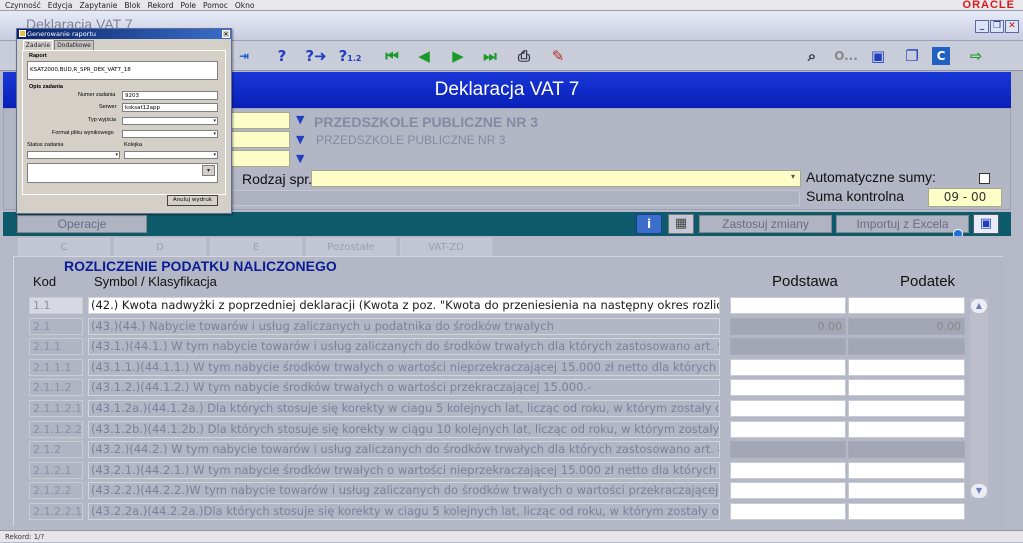 The height and width of the screenshot is (543, 1023). Describe the element at coordinates (192, 200) in the screenshot. I see `cancel-print-button: Anuluj wydruk` at that location.